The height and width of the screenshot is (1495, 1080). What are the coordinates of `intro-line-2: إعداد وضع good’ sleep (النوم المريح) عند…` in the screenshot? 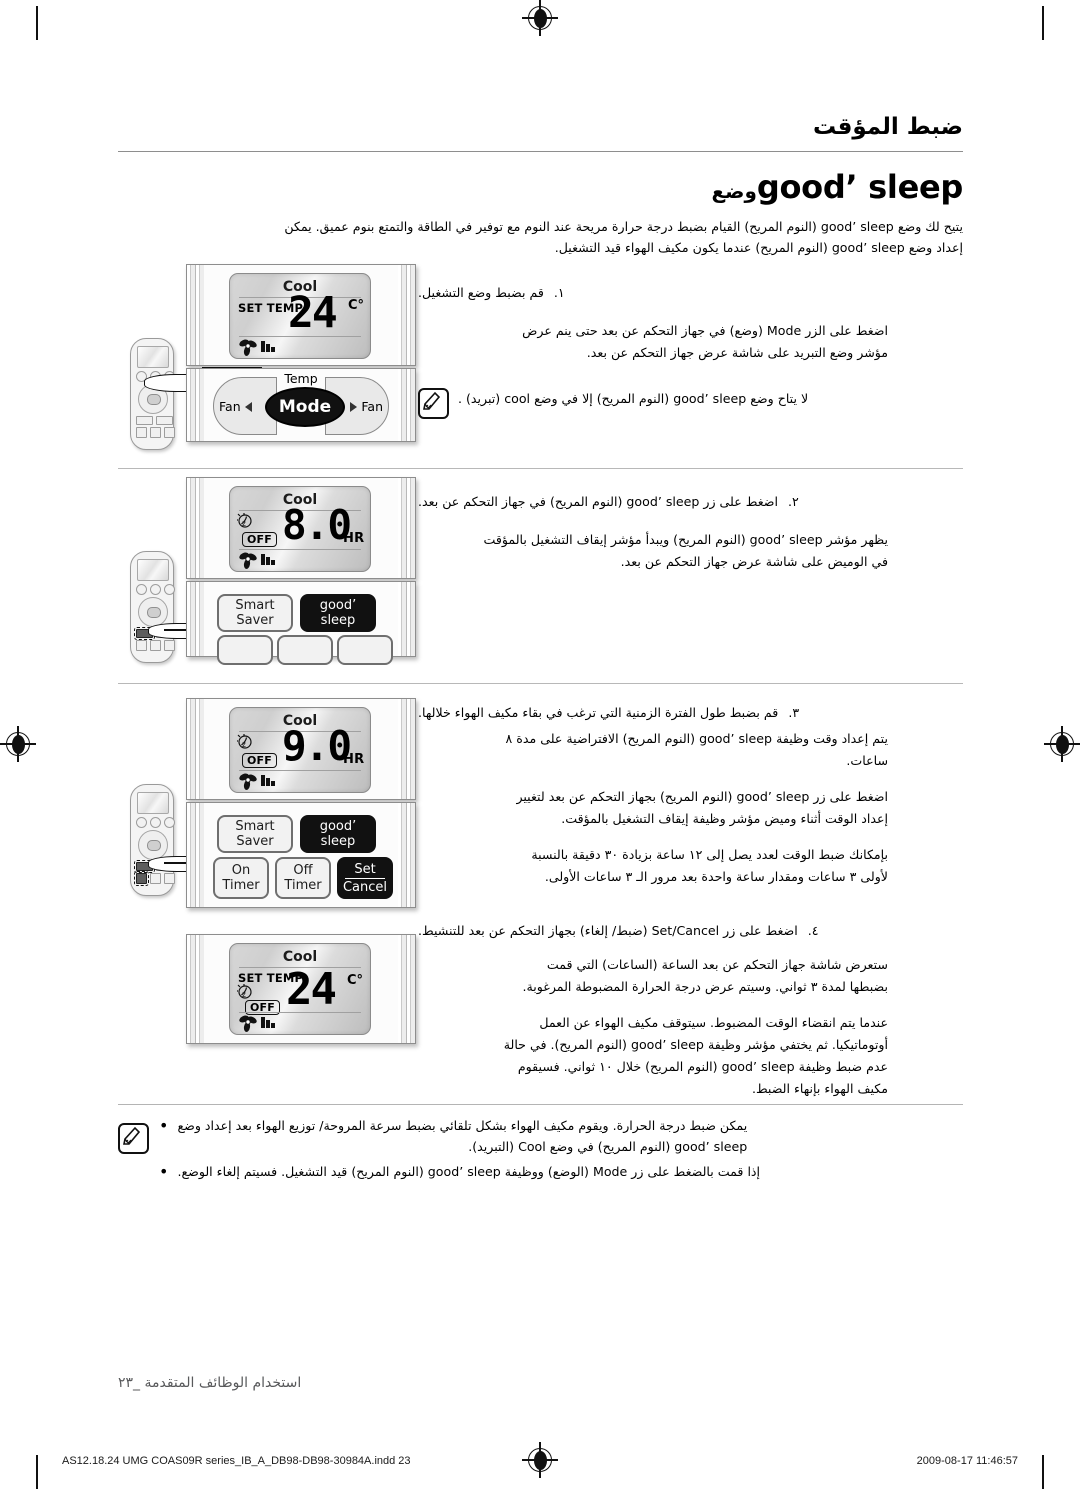 It's located at (758, 247).